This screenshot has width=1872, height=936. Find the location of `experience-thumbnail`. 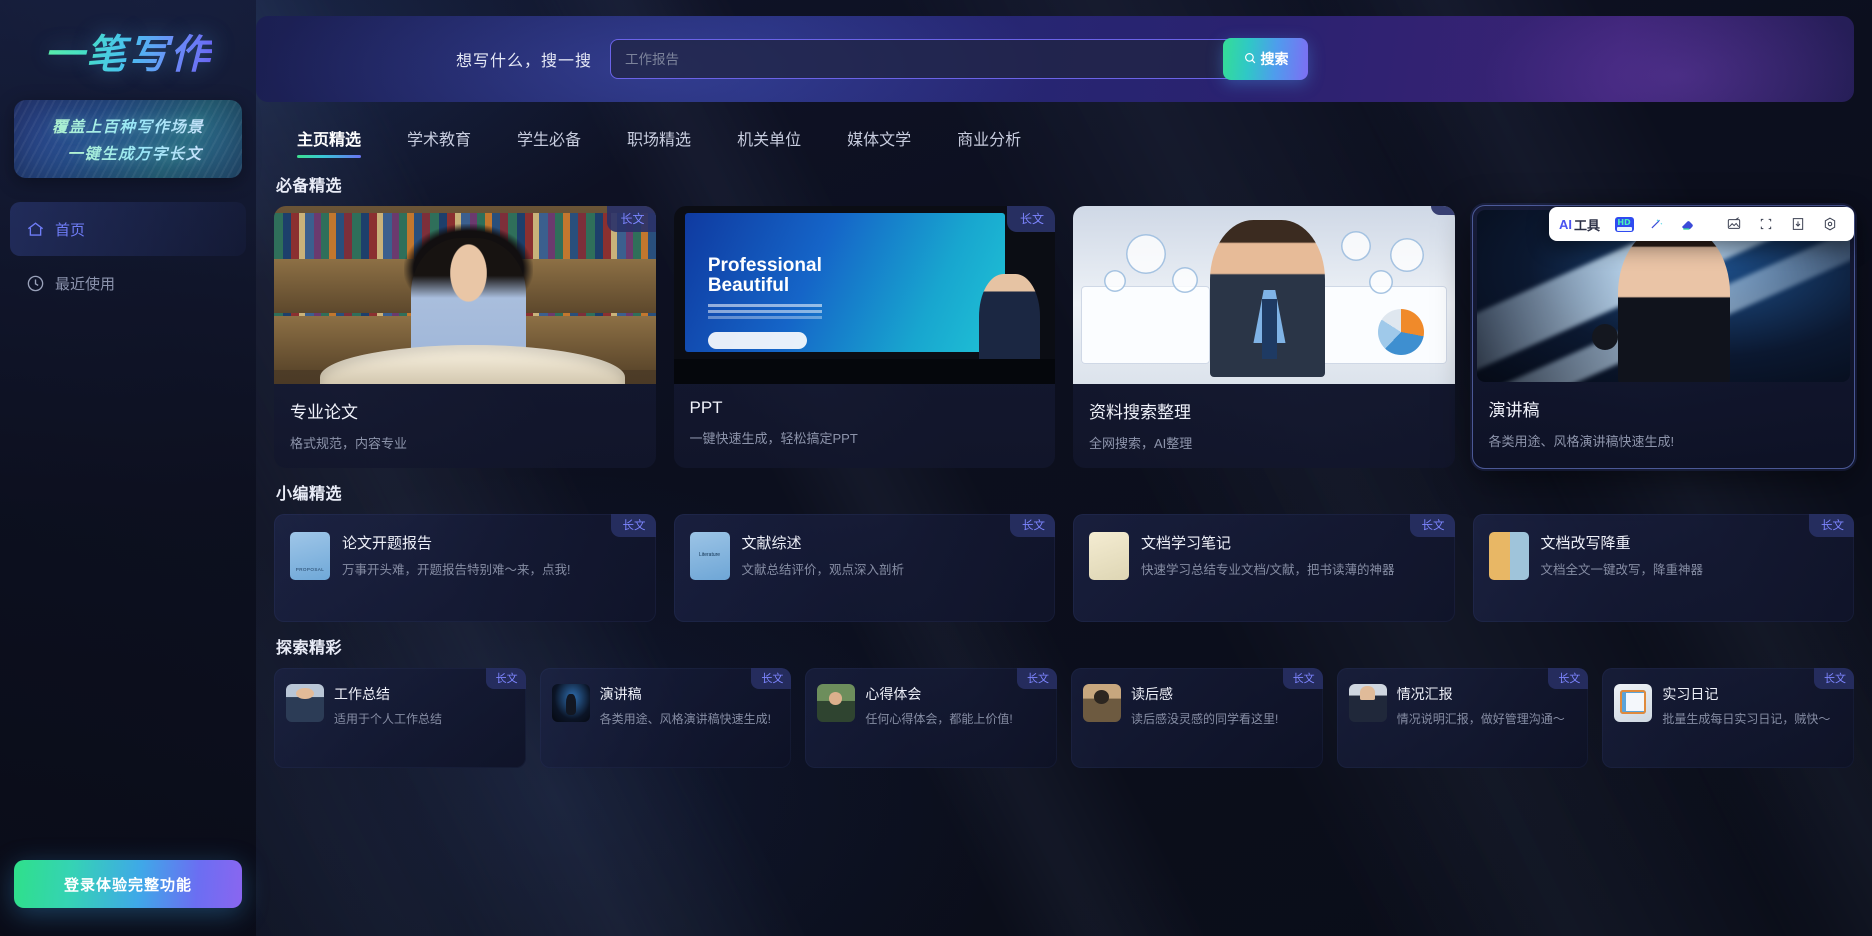

experience-thumbnail is located at coordinates (836, 703).